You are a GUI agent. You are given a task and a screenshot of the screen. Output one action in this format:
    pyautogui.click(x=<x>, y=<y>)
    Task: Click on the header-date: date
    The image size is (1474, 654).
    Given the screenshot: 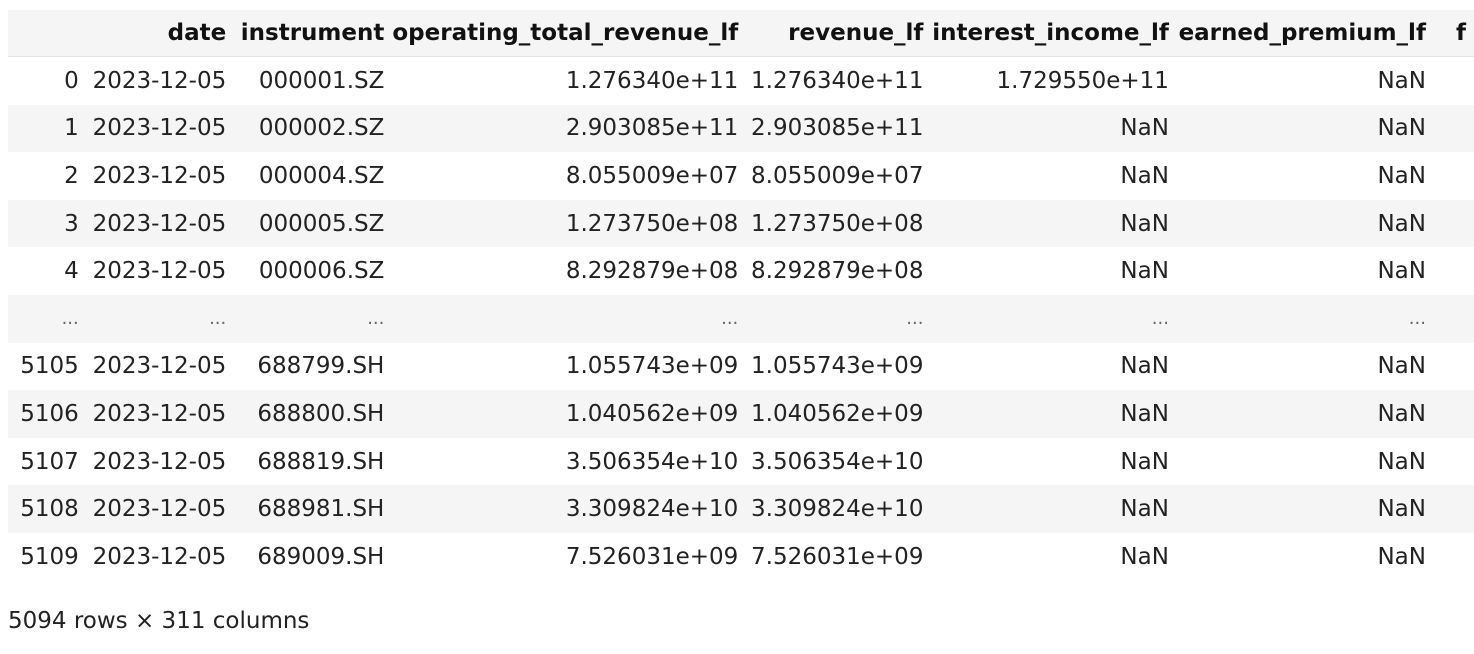 What is the action you would take?
    pyautogui.click(x=160, y=33)
    